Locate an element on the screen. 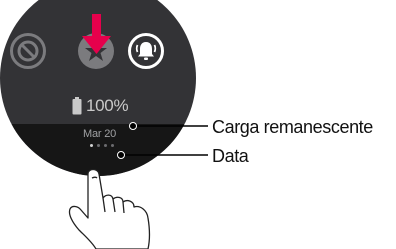 Image resolution: width=396 pixels, height=249 pixels. page-indicator is located at coordinates (102, 145).